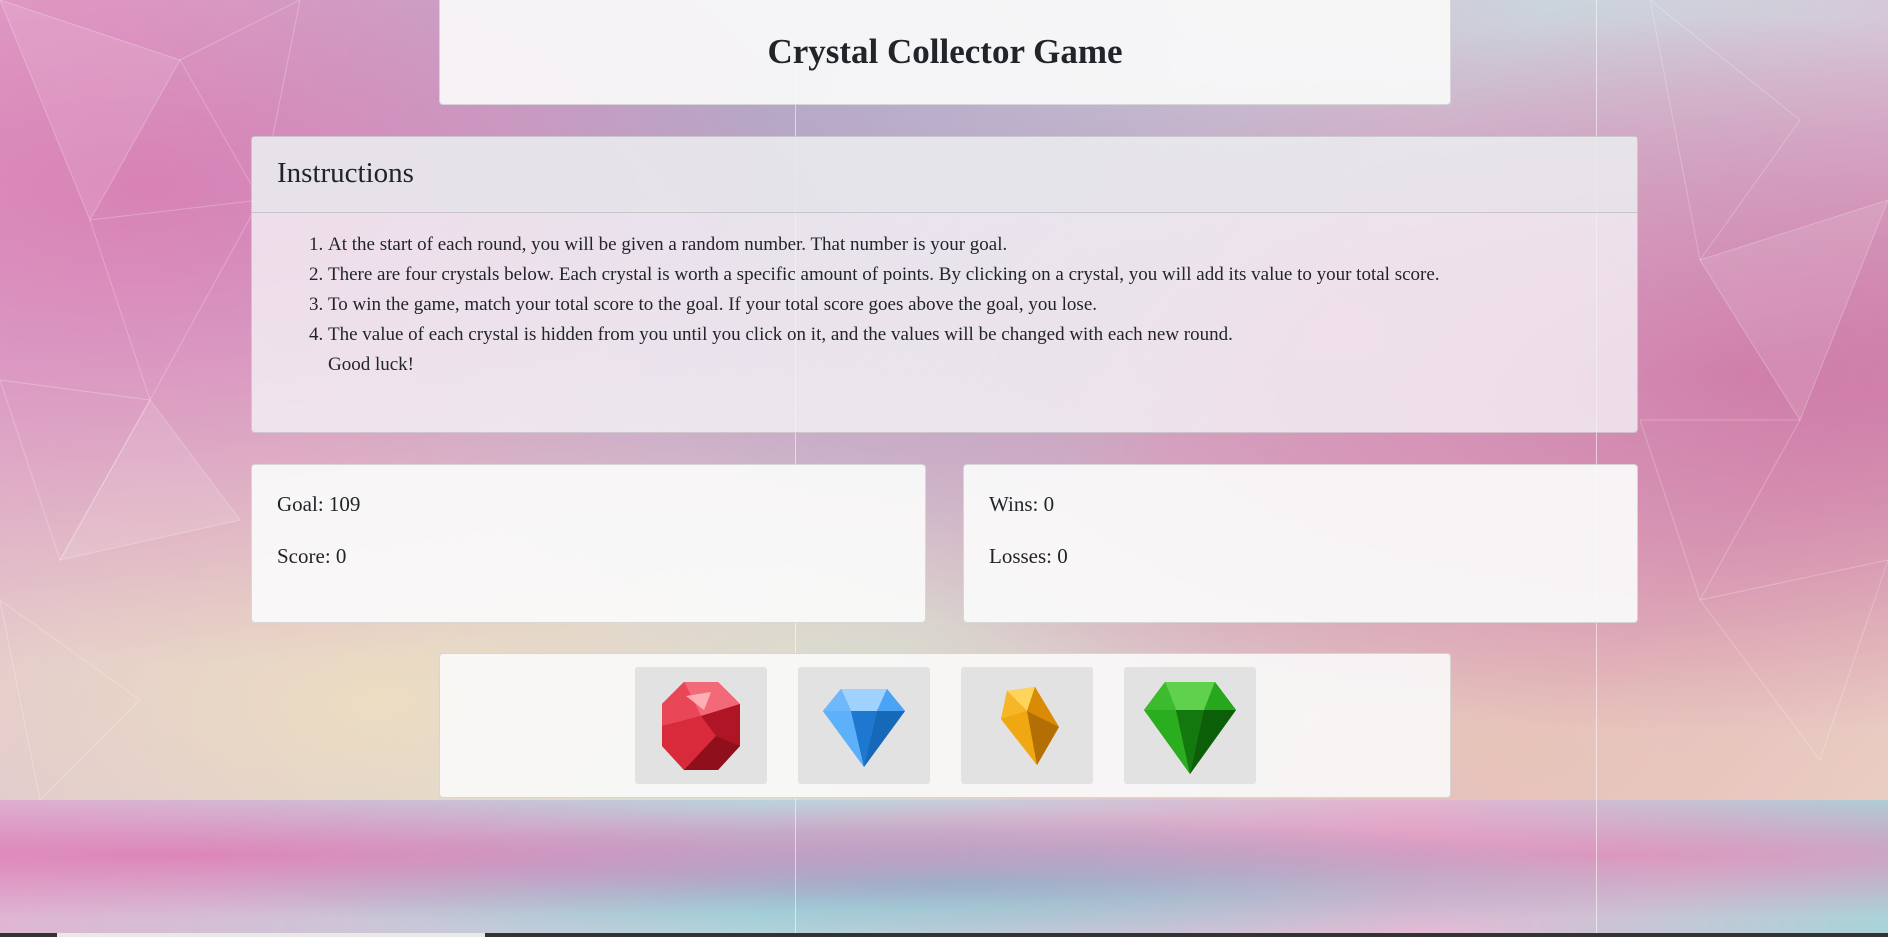 The image size is (1888, 937). Describe the element at coordinates (944, 868) in the screenshot. I see `background-band` at that location.